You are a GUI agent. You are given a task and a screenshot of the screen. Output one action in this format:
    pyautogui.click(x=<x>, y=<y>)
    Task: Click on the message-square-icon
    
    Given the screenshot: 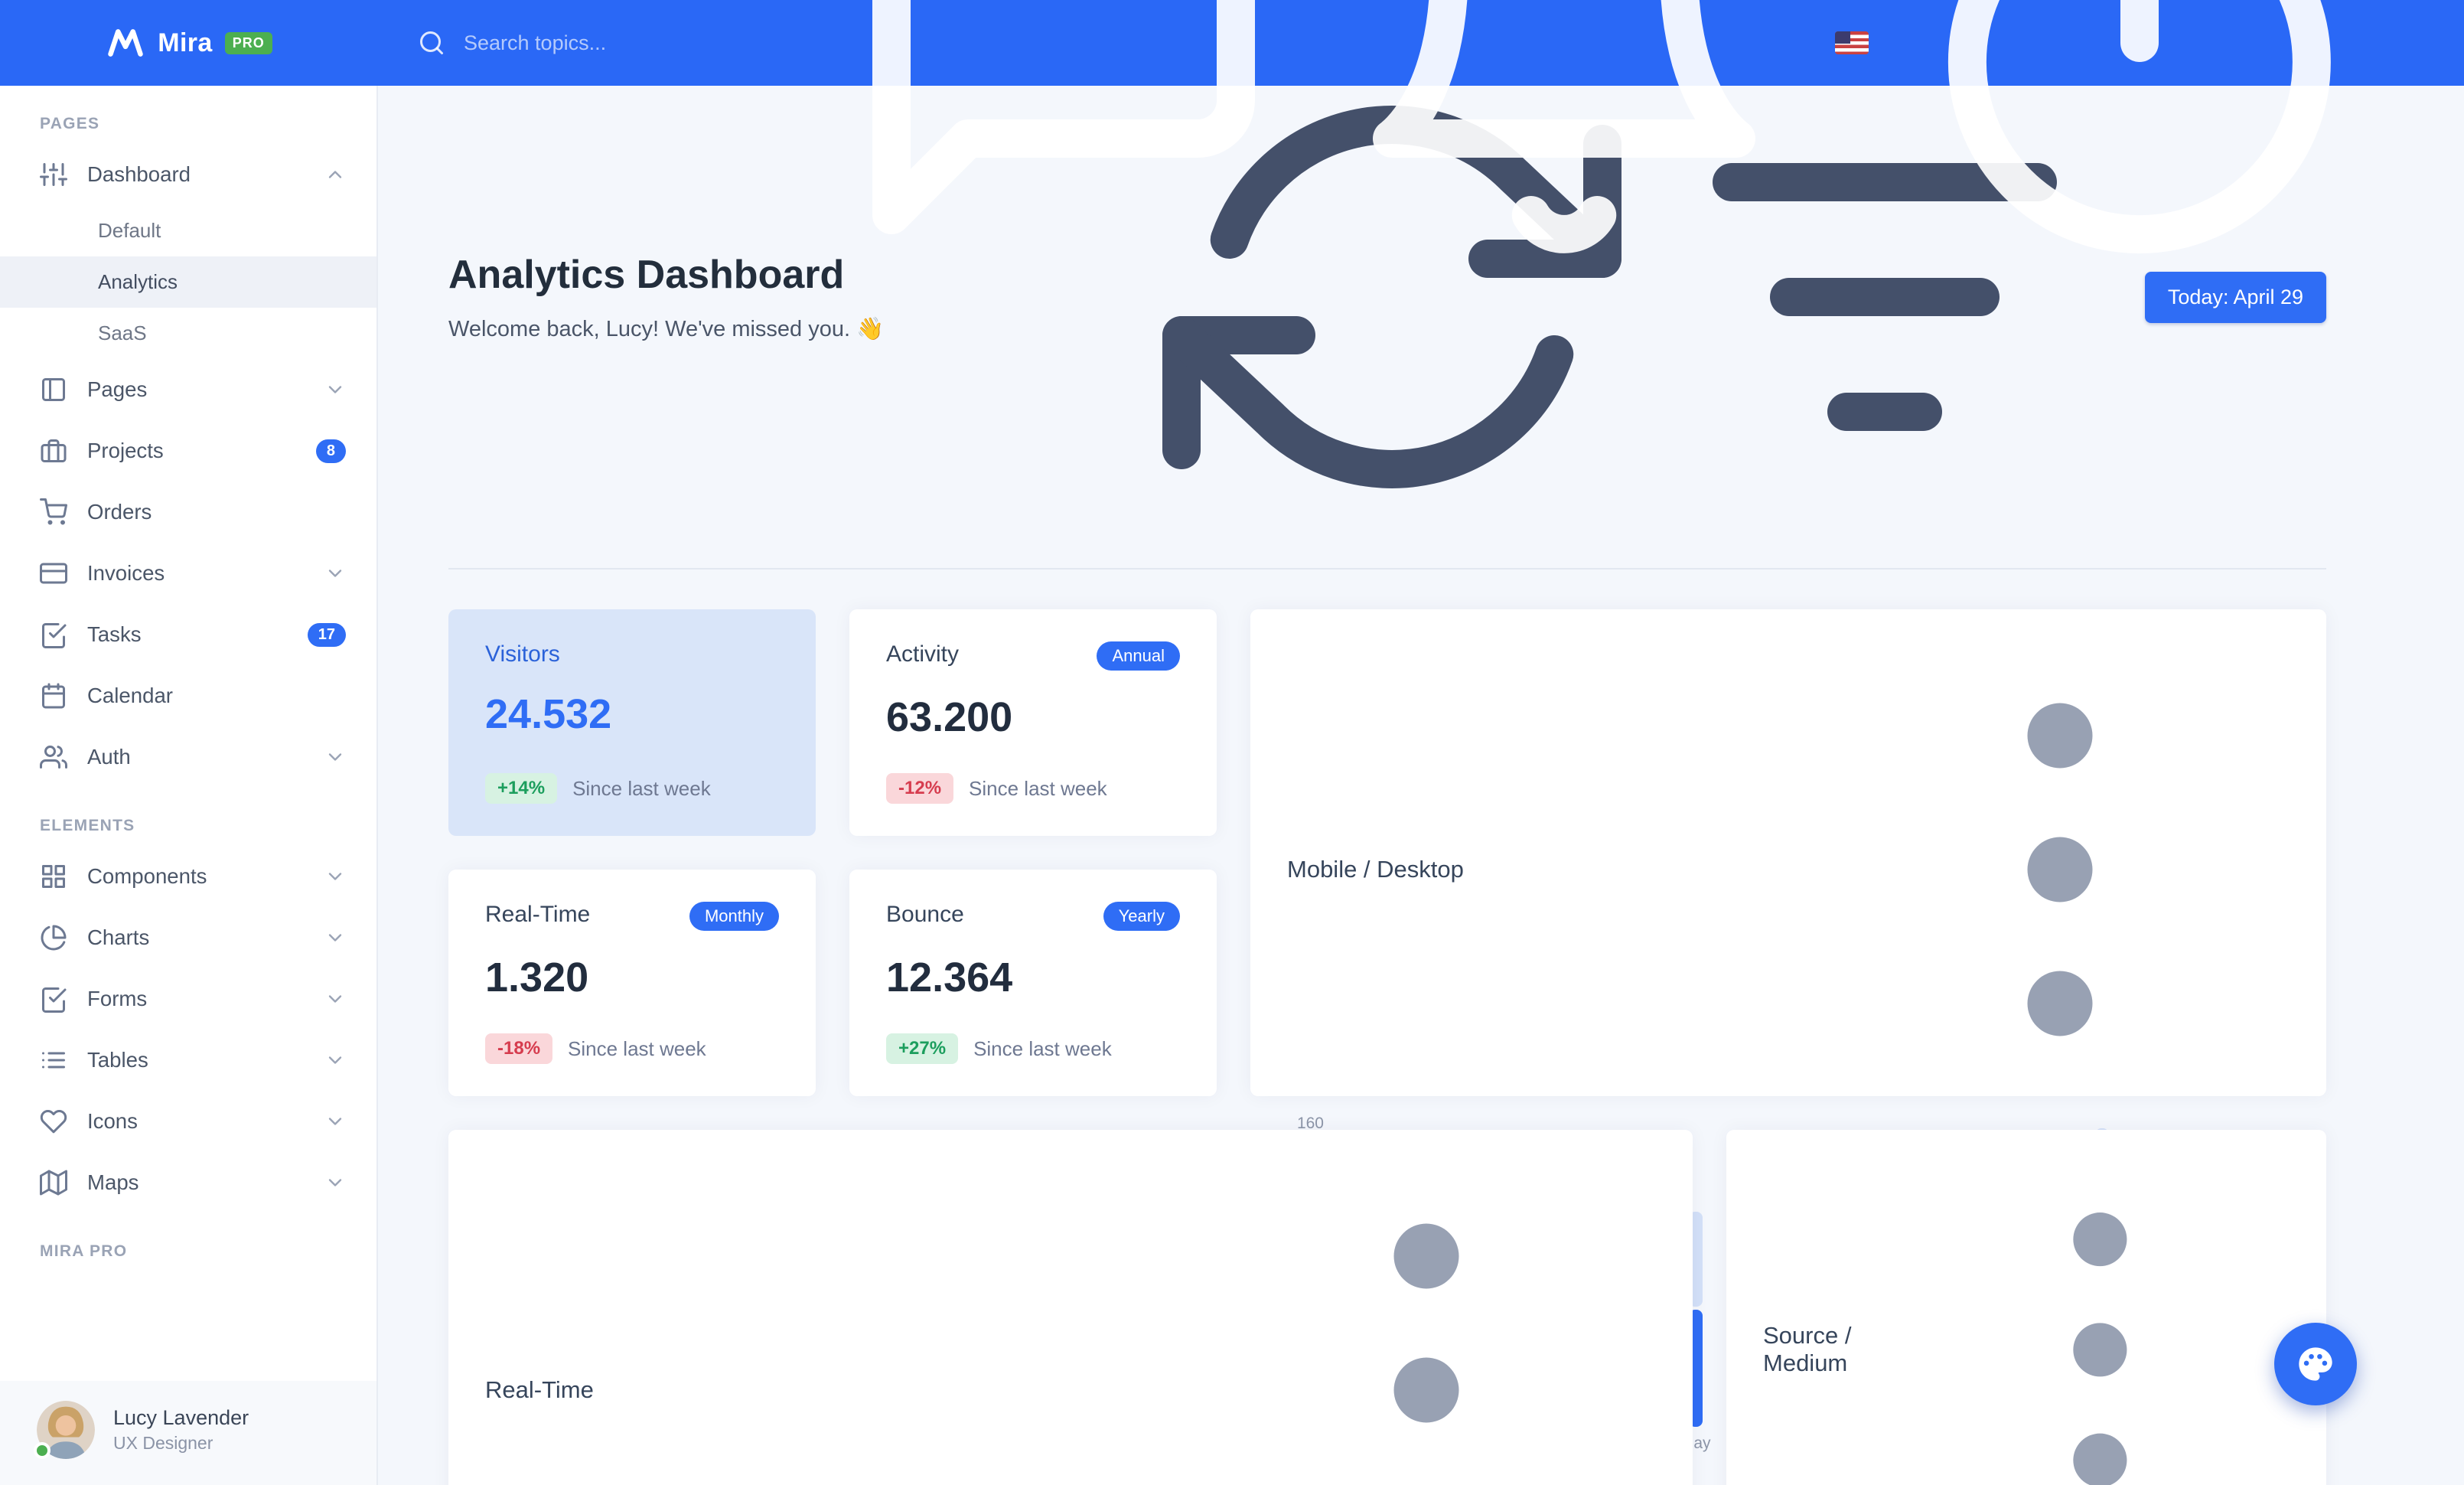 What is the action you would take?
    pyautogui.click(x=1064, y=136)
    